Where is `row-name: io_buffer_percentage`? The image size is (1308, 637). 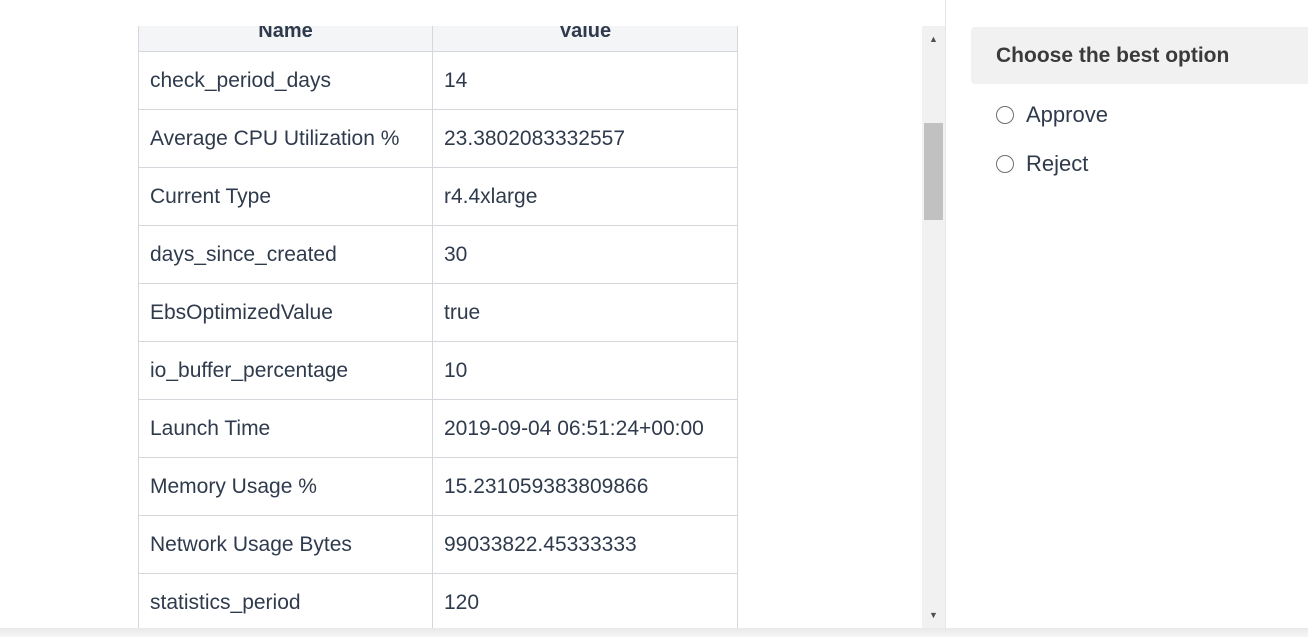 row-name: io_buffer_percentage is located at coordinates (285, 370).